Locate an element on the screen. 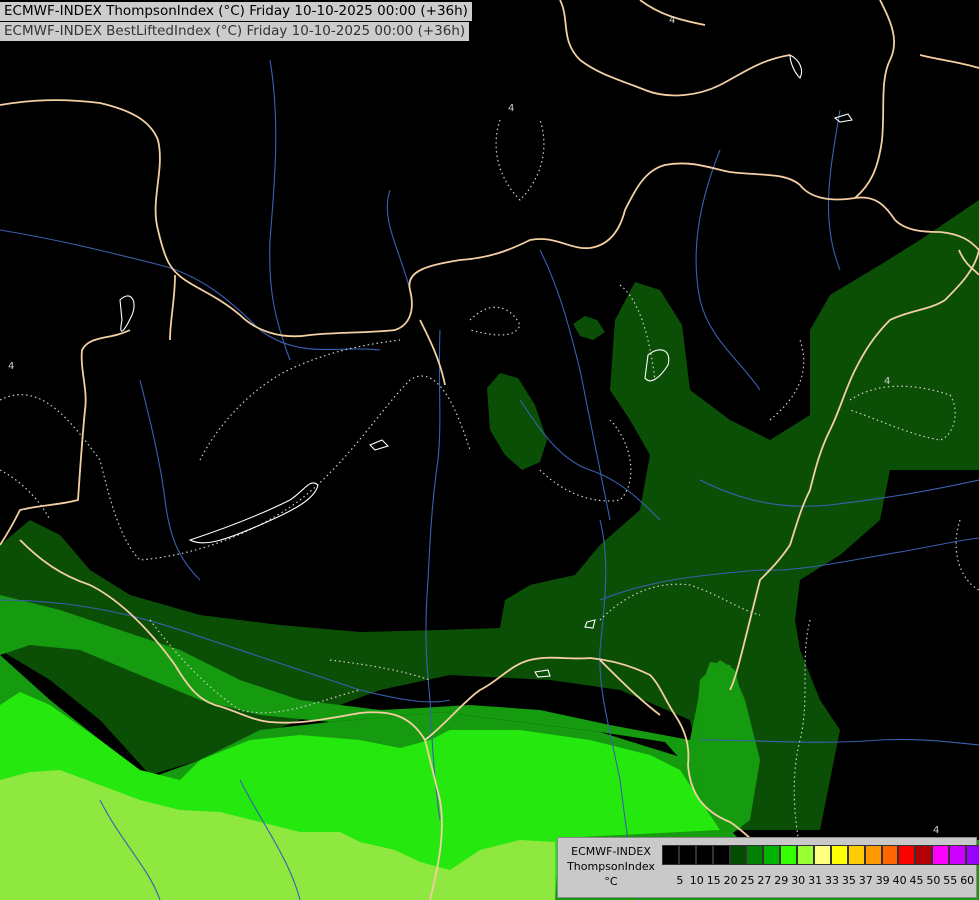  legend-caption: ECMWF-INDEX ThompsonIndex °C is located at coordinates (611, 866).